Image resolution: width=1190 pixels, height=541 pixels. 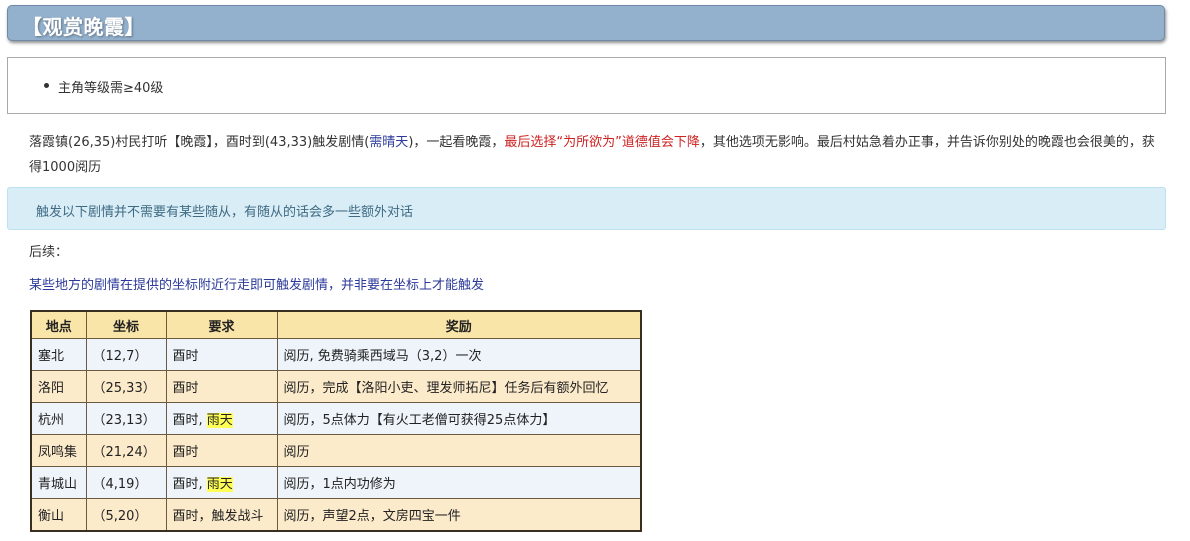 I want to click on trigger-note: 某些地方的剧情在提供的坐标附近行走即可触发剧情，并非要在坐标上才能触发, so click(x=257, y=285).